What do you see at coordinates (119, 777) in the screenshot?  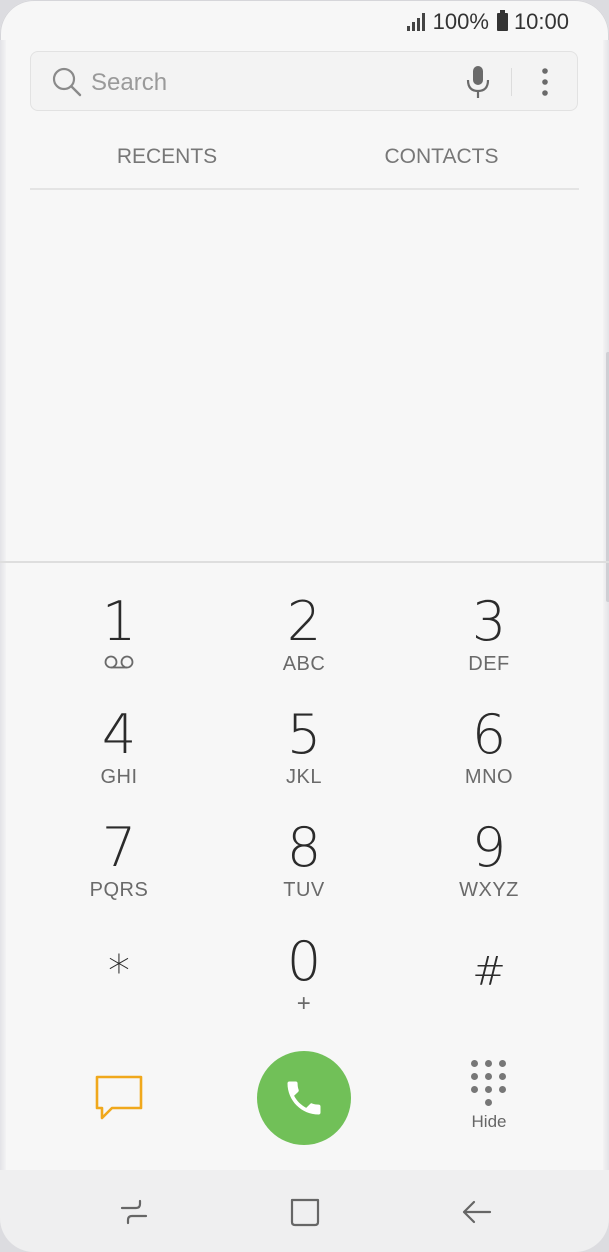 I see `key-letters: GHI` at bounding box center [119, 777].